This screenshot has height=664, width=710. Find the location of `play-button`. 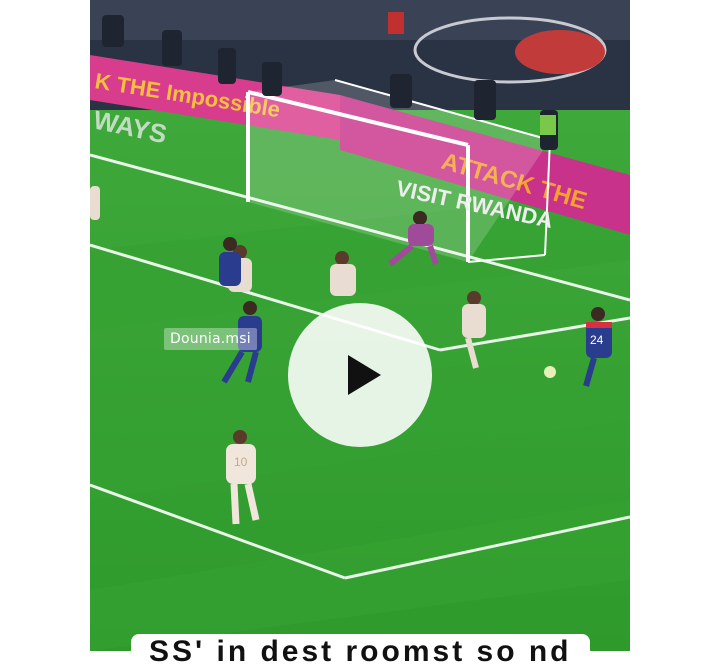

play-button is located at coordinates (360, 375).